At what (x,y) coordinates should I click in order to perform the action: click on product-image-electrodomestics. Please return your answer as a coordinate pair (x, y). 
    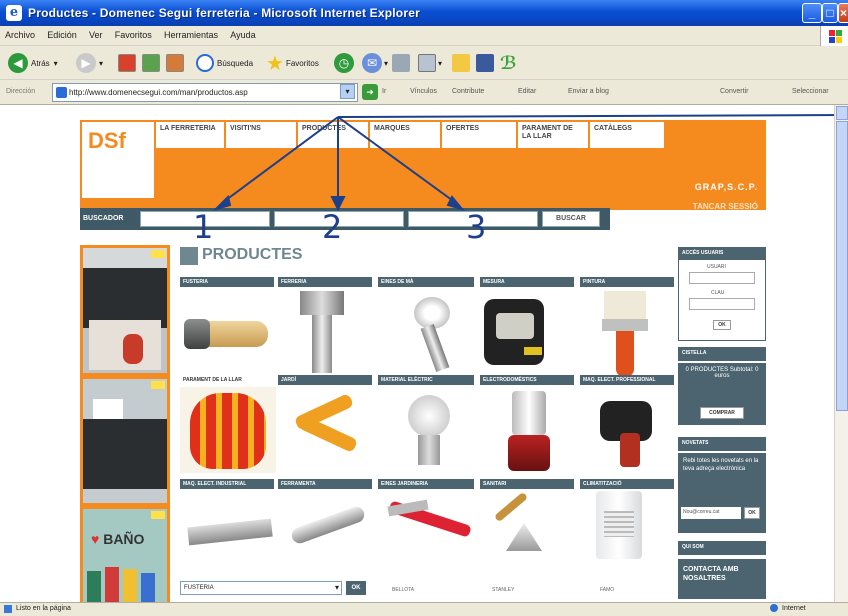
    Looking at the image, I should click on (529, 433).